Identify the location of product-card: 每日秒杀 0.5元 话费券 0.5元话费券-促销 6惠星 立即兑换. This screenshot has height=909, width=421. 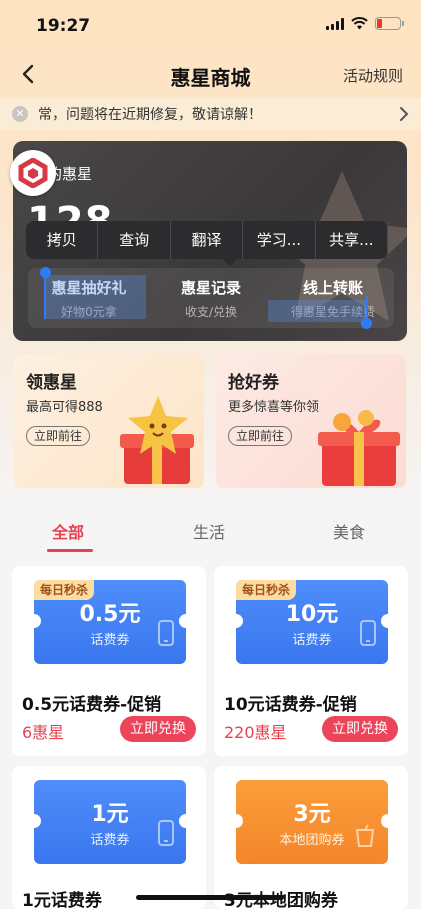
(109, 661).